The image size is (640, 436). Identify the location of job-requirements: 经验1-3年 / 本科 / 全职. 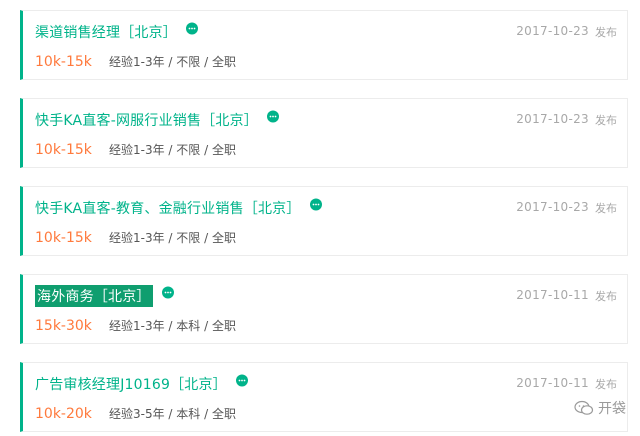
(172, 326).